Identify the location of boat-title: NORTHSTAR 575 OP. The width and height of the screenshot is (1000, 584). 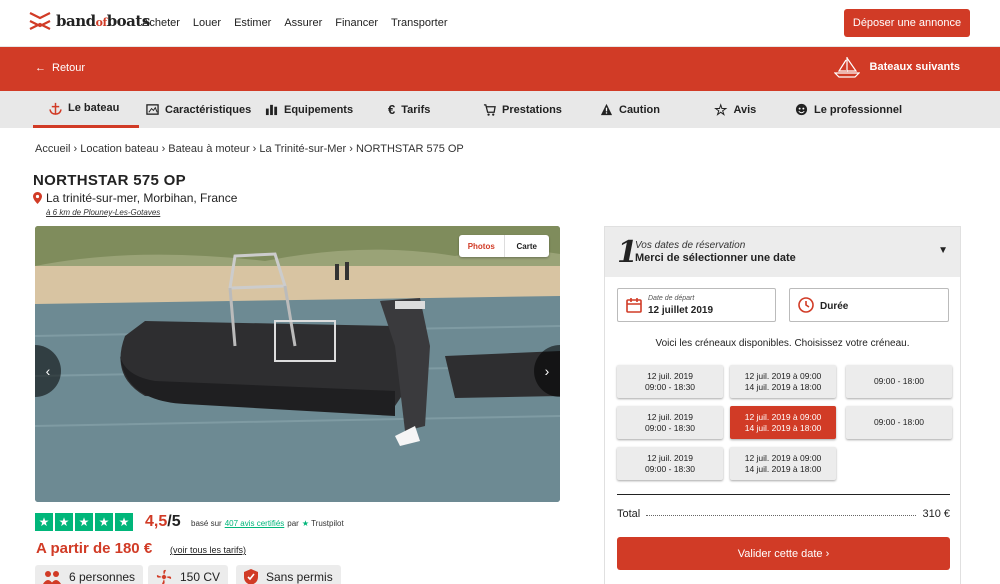
(109, 180).